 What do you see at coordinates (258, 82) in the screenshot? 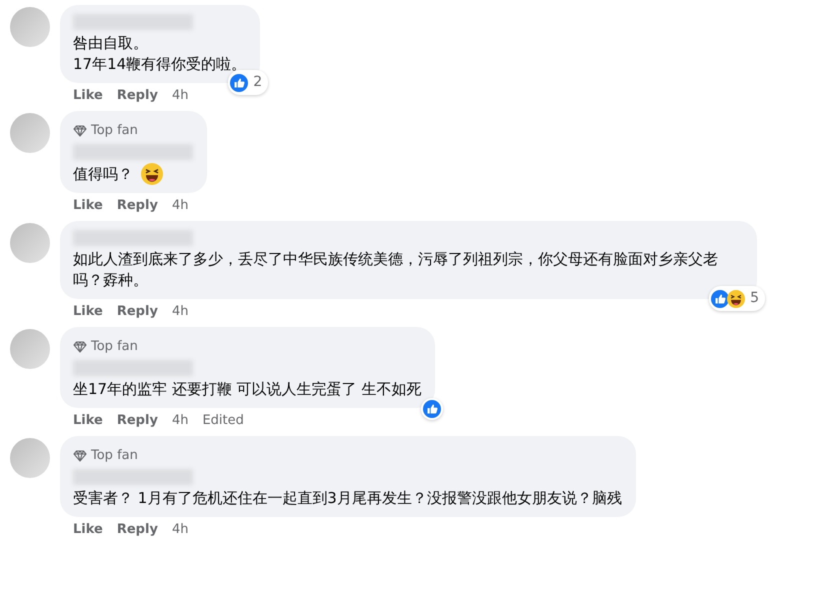
I see `reaction-count: 2` at bounding box center [258, 82].